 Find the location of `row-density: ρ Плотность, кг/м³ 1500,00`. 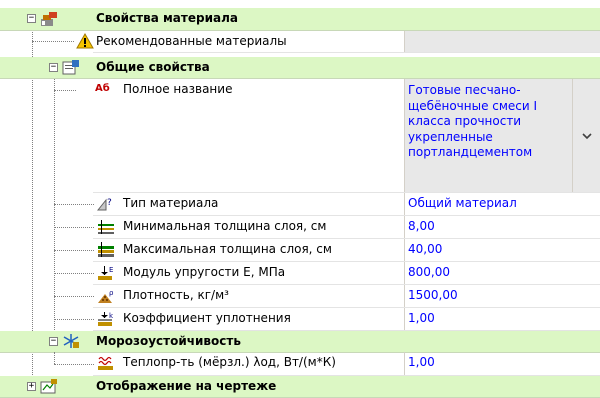

row-density: ρ Плотность, кг/м³ 1500,00 is located at coordinates (300, 296).